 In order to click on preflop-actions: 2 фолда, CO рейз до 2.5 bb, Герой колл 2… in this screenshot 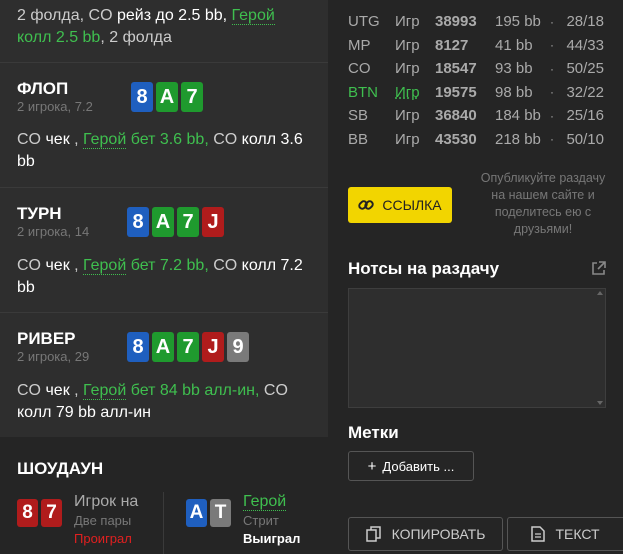, I will do `click(167, 27)`.